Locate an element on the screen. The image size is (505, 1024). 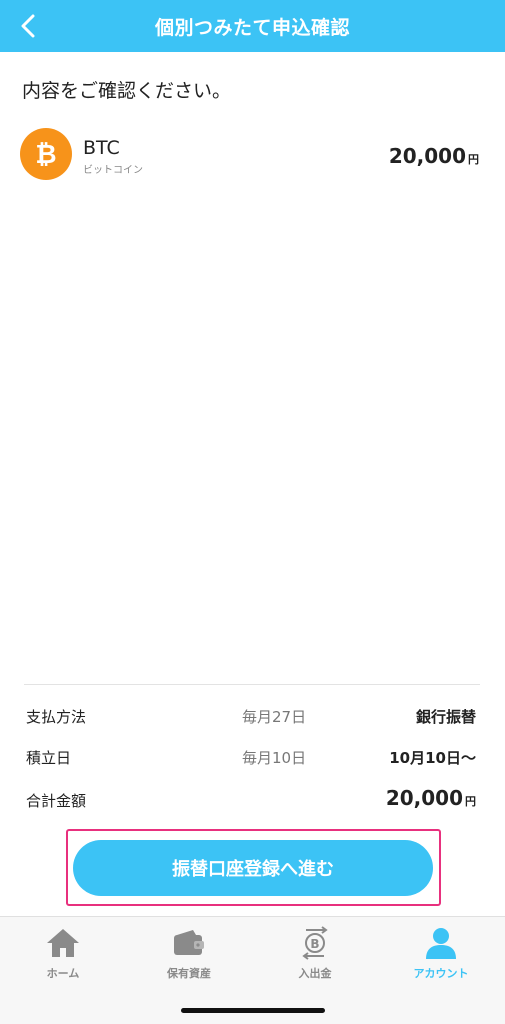
deposit-withdraw-icon: B is located at coordinates (315, 943).